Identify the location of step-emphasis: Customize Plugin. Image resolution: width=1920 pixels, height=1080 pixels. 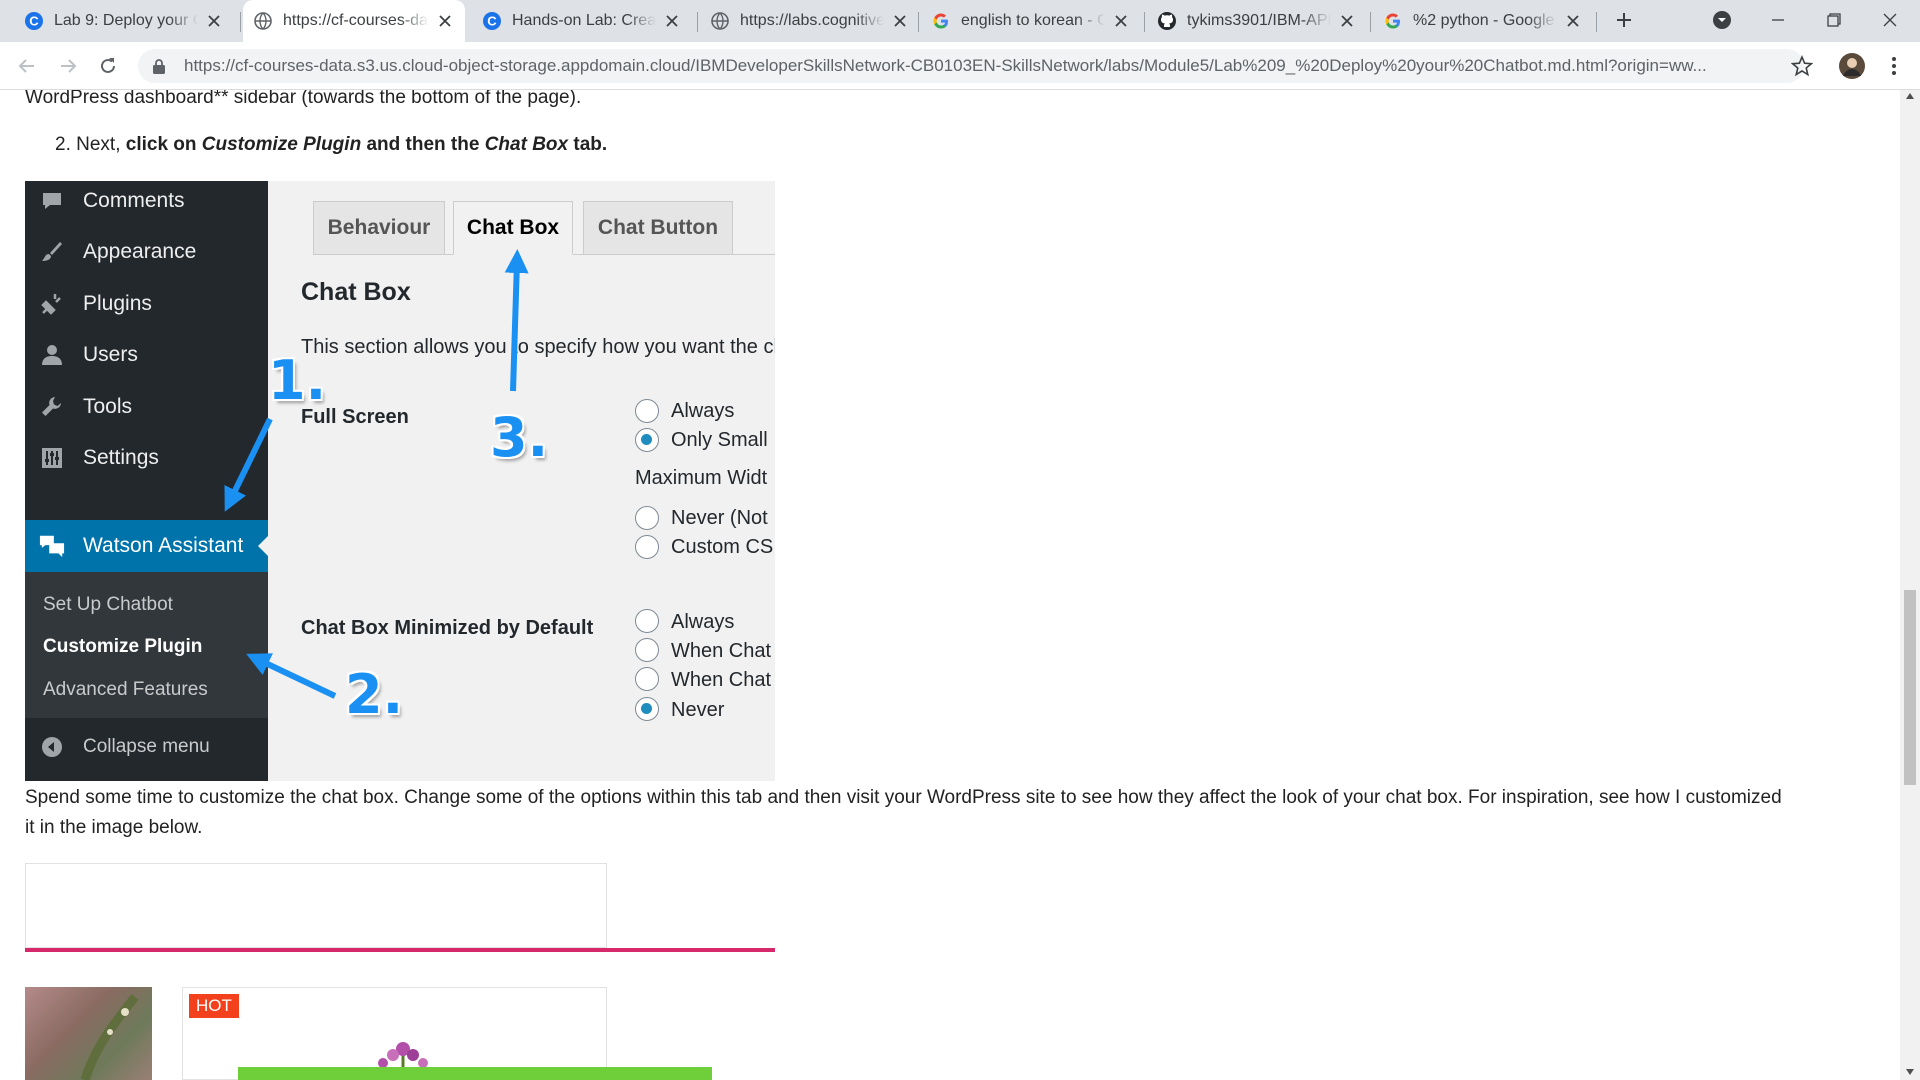
(281, 144).